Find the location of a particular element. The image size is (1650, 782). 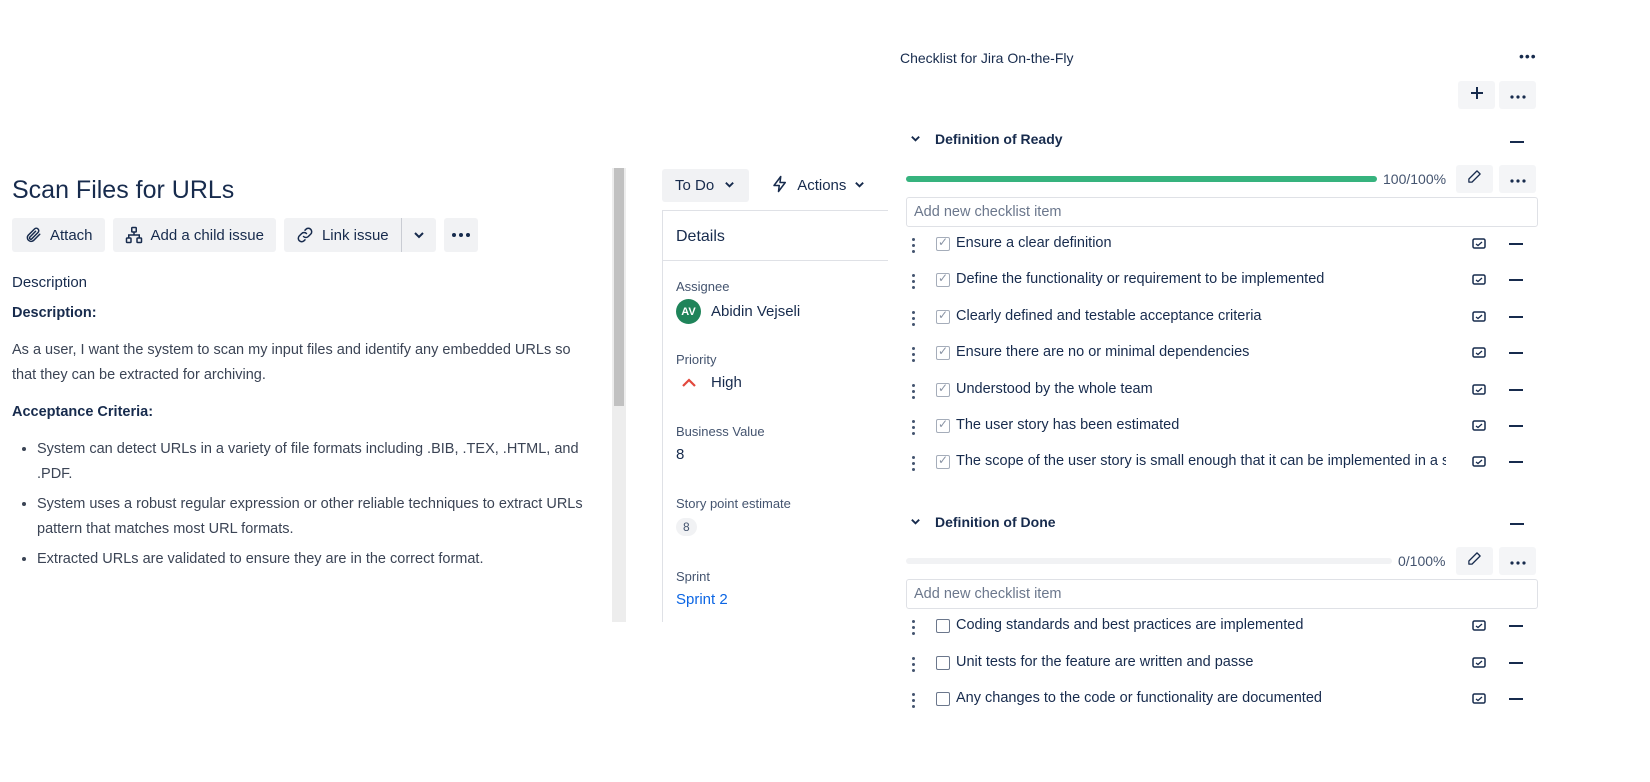

details-heading: Details is located at coordinates (775, 236).